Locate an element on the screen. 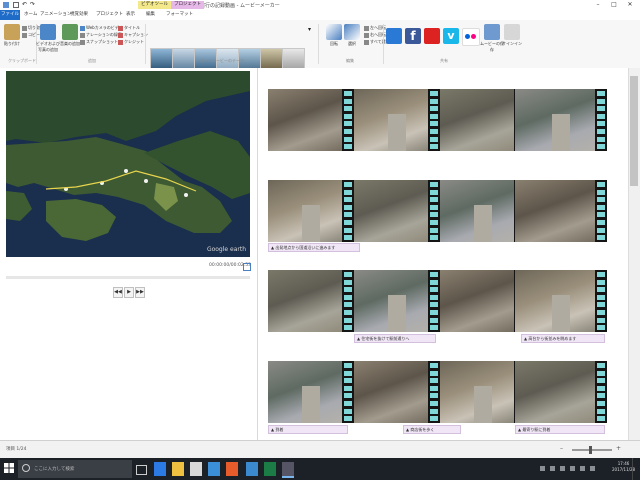 Image resolution: width=640 pixels, height=480 pixels. redo-icon: ↷ is located at coordinates (33, 5).